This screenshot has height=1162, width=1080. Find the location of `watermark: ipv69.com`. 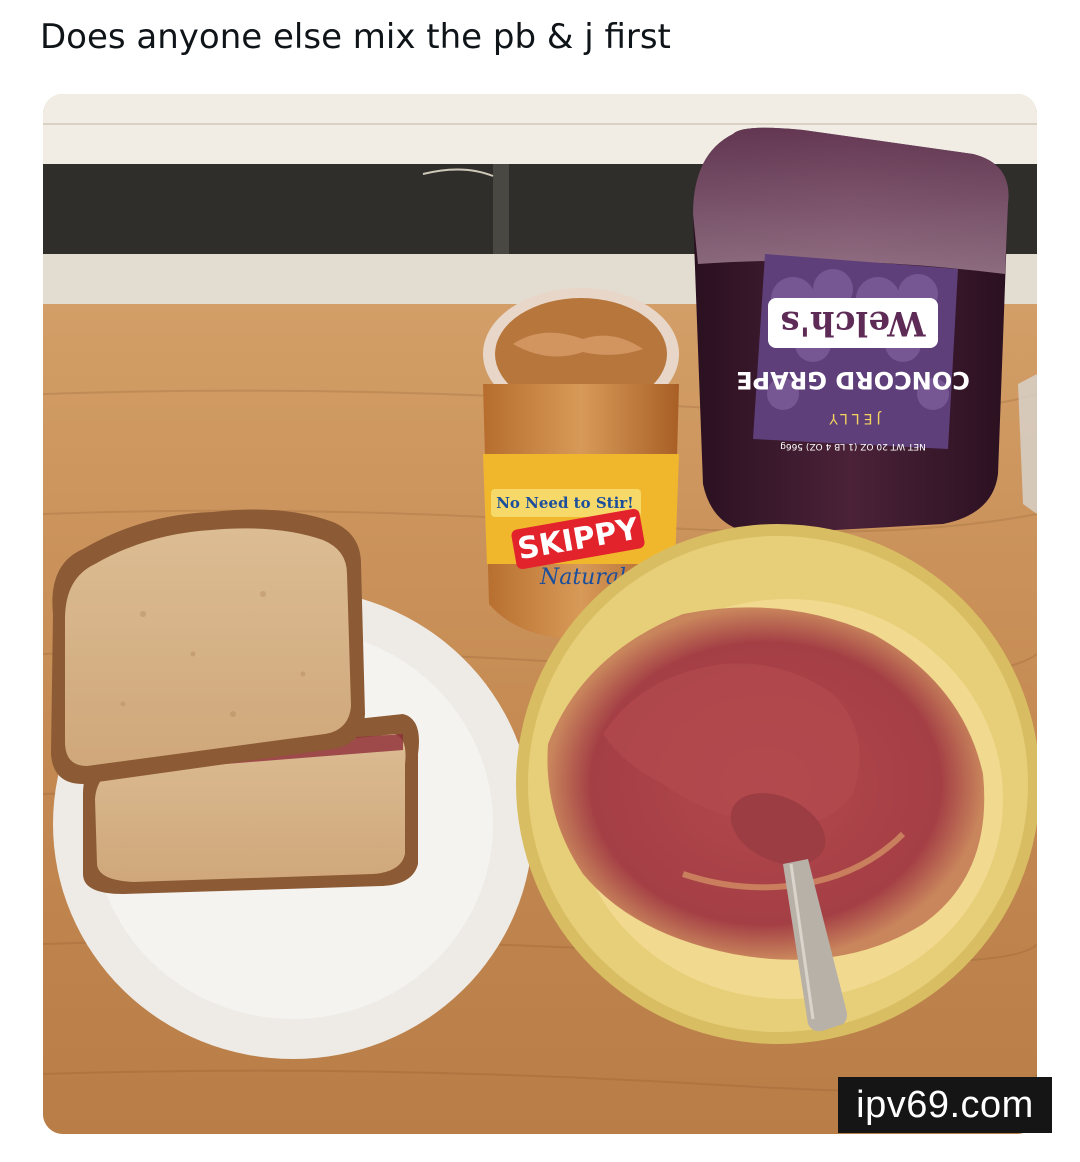

watermark: ipv69.com is located at coordinates (945, 1105).